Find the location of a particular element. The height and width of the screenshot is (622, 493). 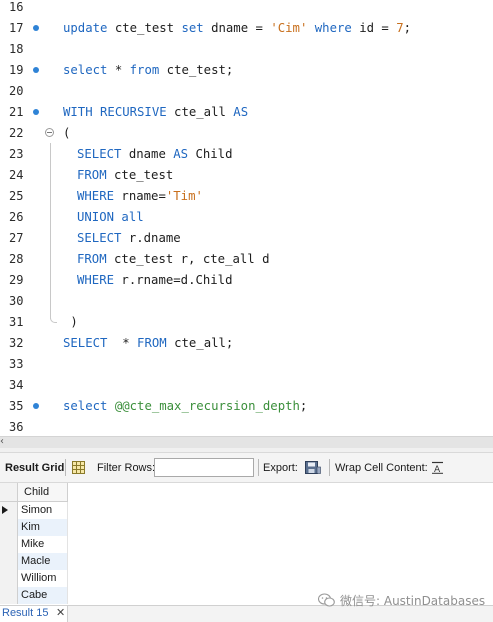

editor-line: 22 ( is located at coordinates (246, 133).